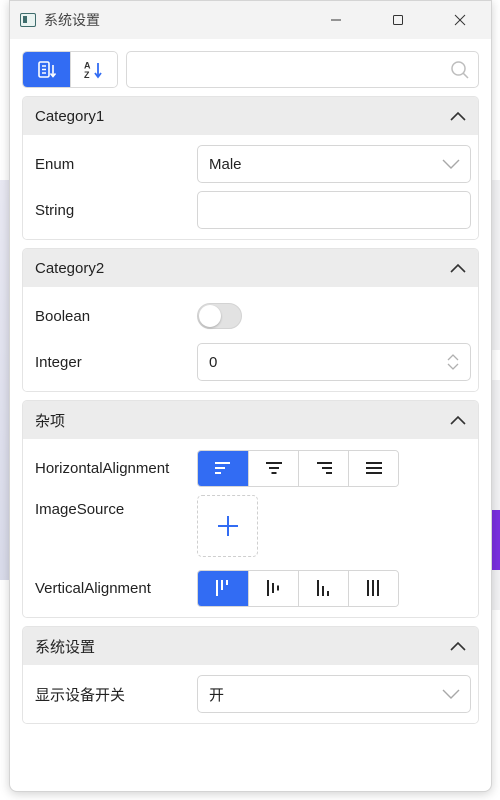 The width and height of the screenshot is (500, 800). What do you see at coordinates (250, 646) in the screenshot?
I see `section-header-system-settings: 系统设置` at bounding box center [250, 646].